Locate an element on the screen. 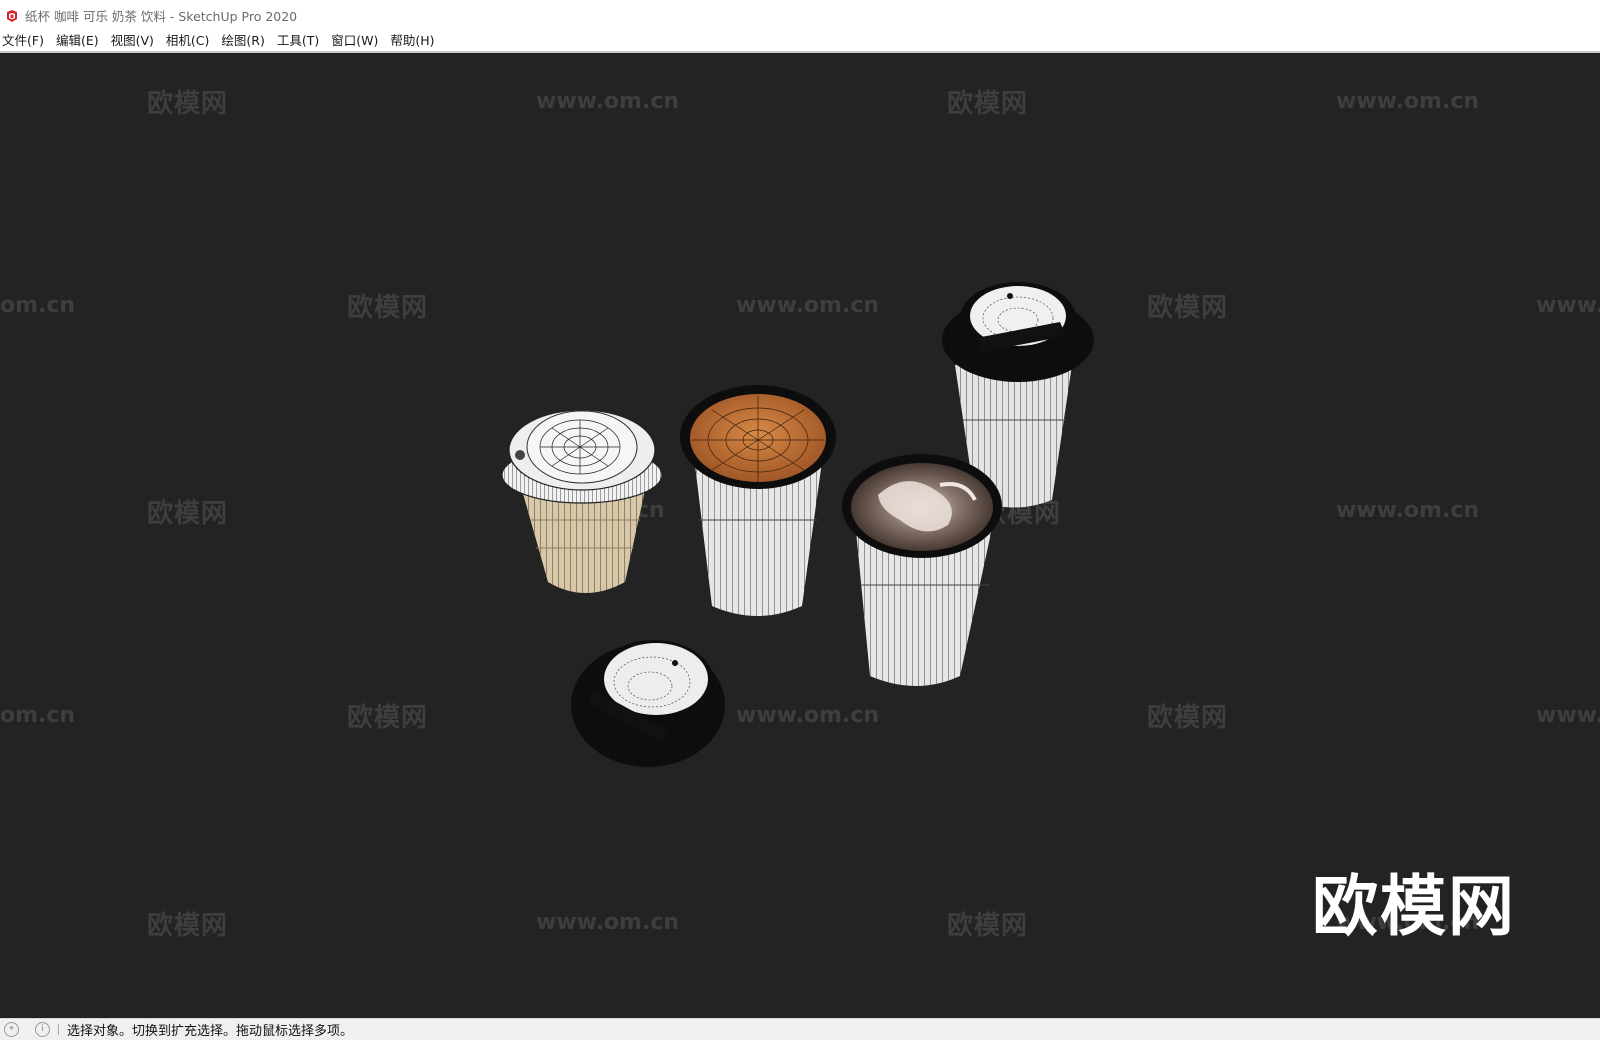 This screenshot has height=1040, width=1600. menu-help: 帮助(H) is located at coordinates (413, 41).